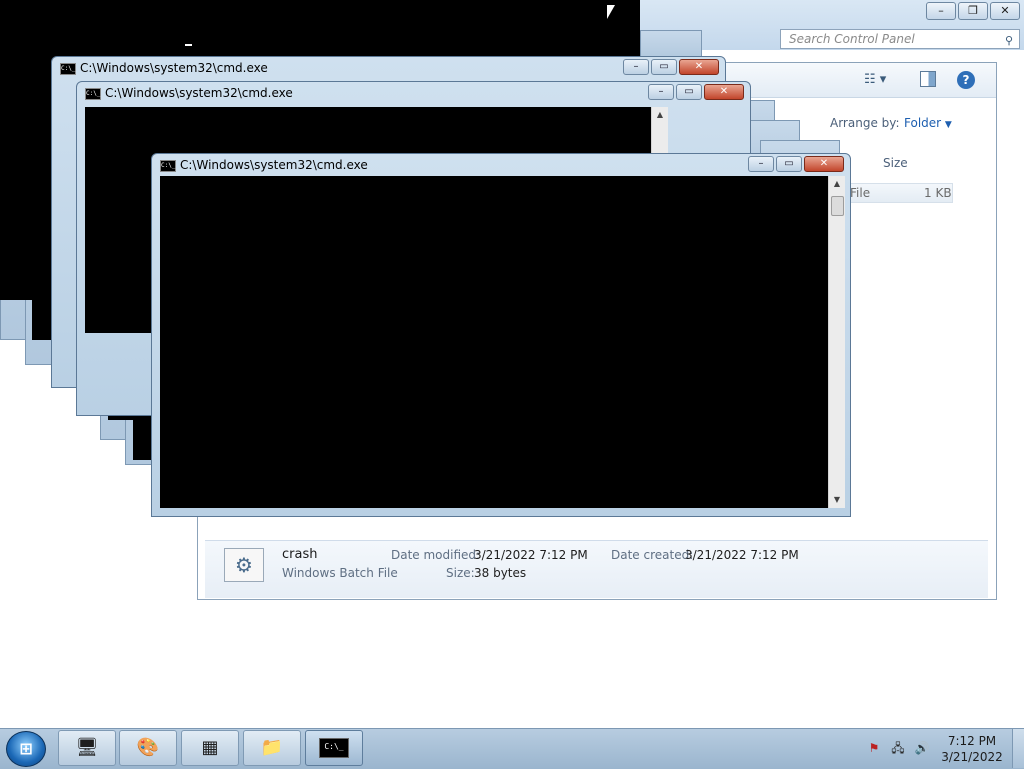  I want to click on column-header-size: Size, so click(895, 163).